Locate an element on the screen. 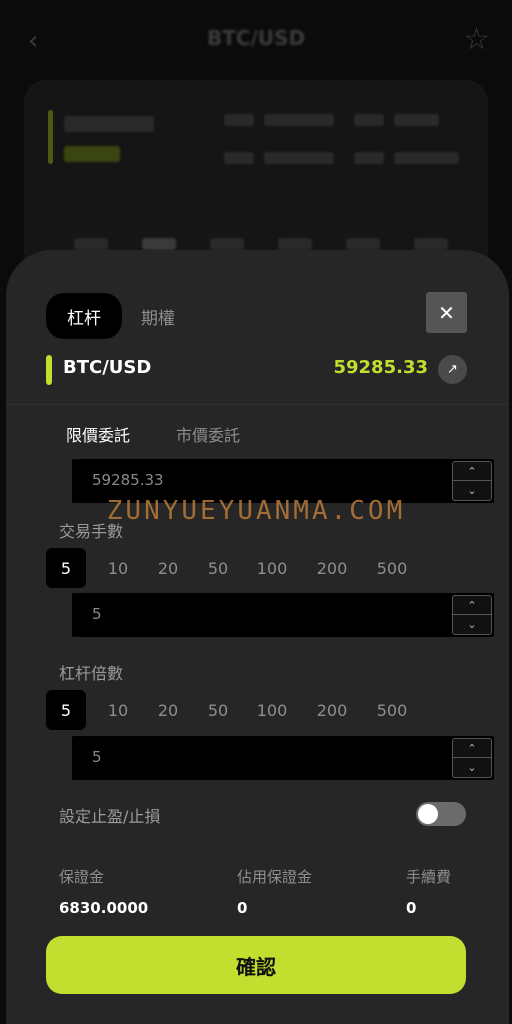 Image resolution: width=512 pixels, height=1024 pixels. lots-options: 5 10 20 50 100 200 500 is located at coordinates (266, 568).